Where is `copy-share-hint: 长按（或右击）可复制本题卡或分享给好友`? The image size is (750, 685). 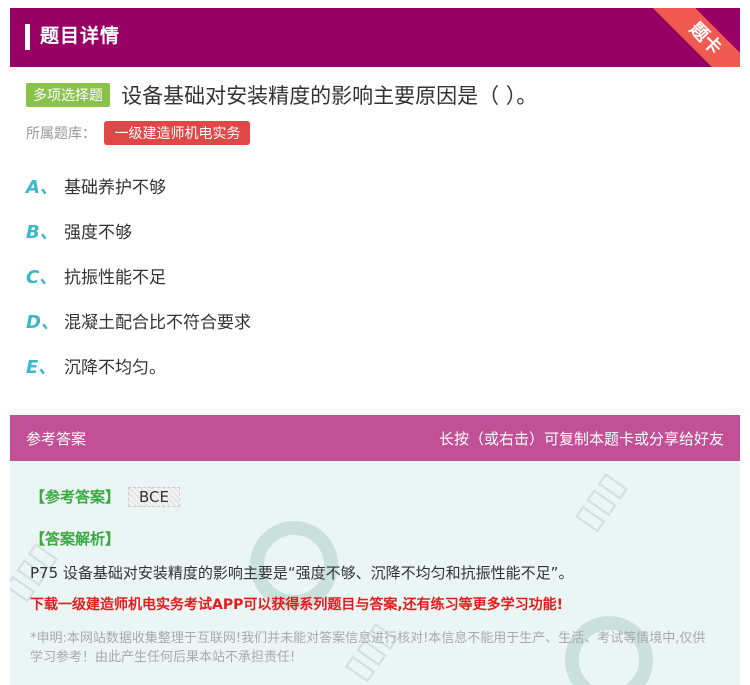
copy-share-hint: 长按（或右击）可复制本题卡或分享给好友 is located at coordinates (581, 439).